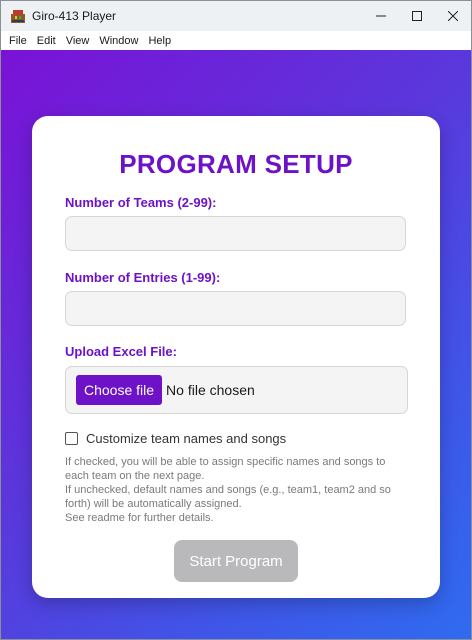 This screenshot has height=640, width=472. What do you see at coordinates (118, 41) in the screenshot?
I see `menu-window: Window` at bounding box center [118, 41].